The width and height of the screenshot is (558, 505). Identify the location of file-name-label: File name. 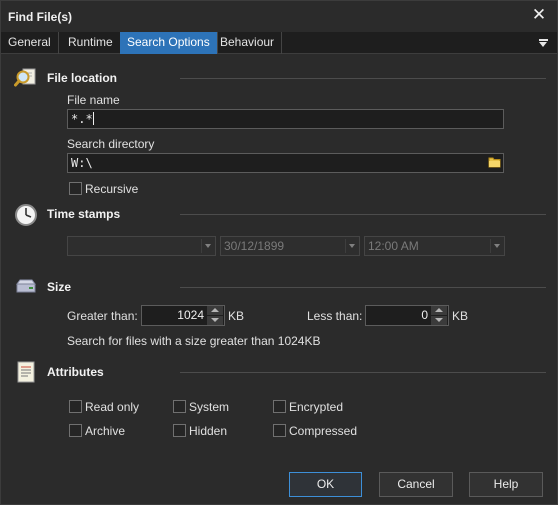
(93, 100).